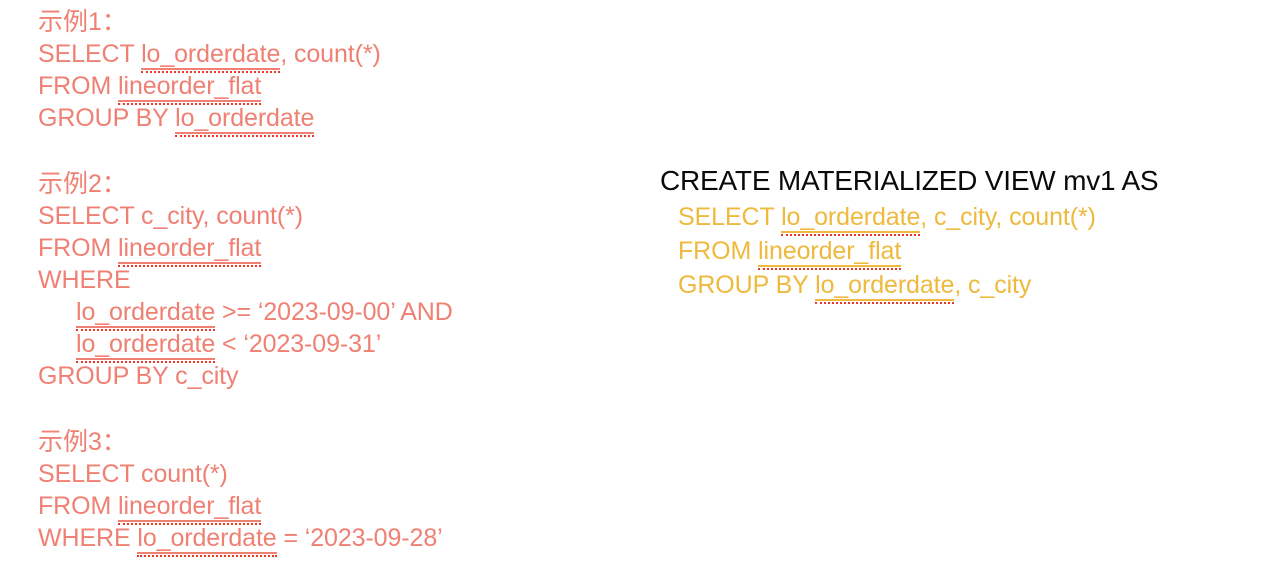 The height and width of the screenshot is (583, 1280). I want to click on sql-line: SELECT lo_orderdate, count(*), so click(318, 55).